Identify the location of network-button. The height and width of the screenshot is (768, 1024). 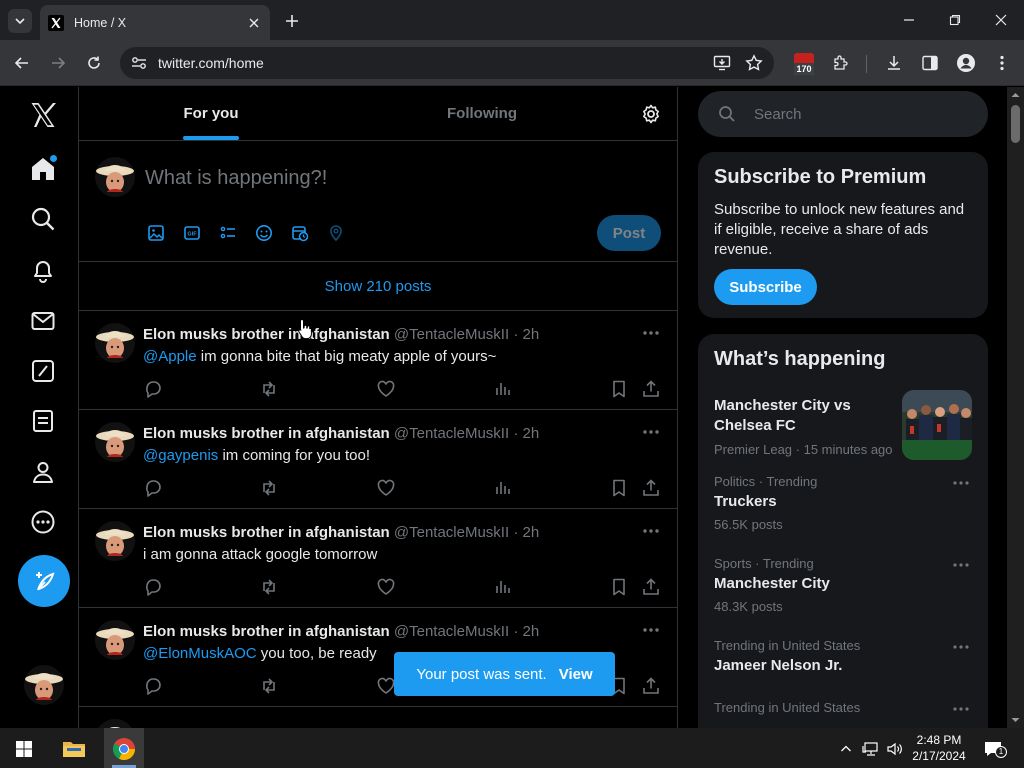
(871, 749).